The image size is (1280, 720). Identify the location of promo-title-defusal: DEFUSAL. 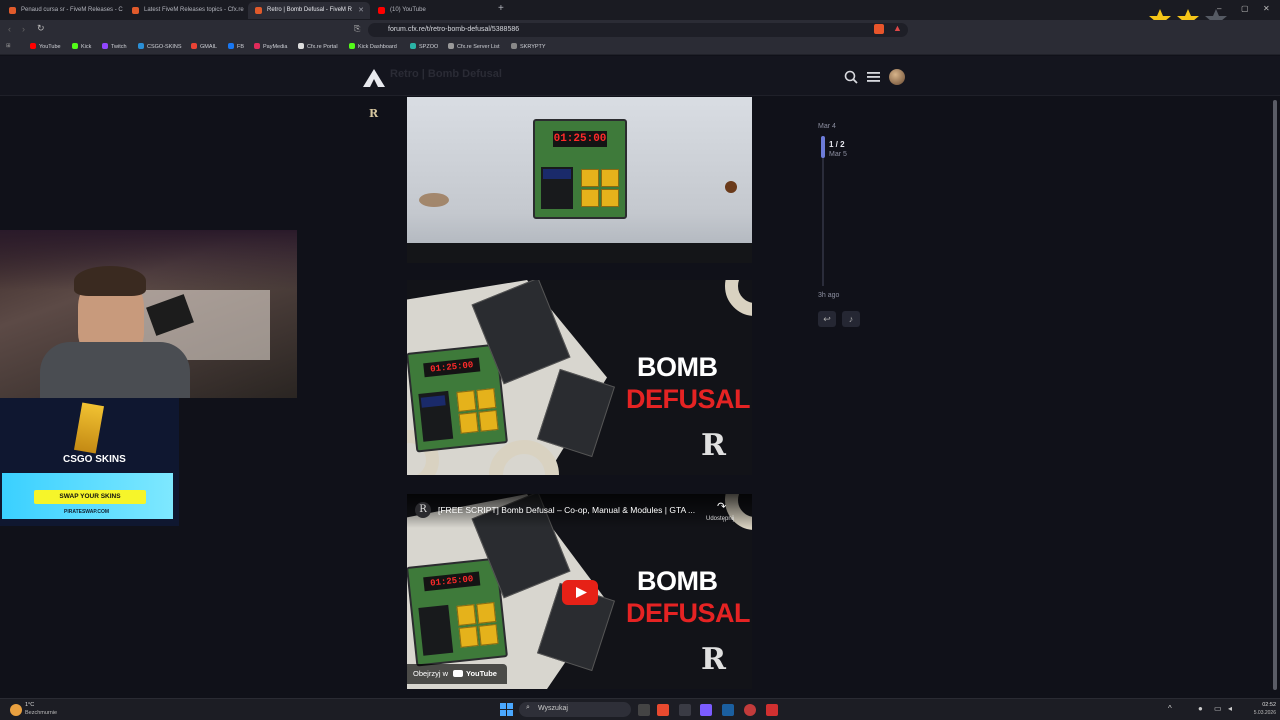
(688, 399).